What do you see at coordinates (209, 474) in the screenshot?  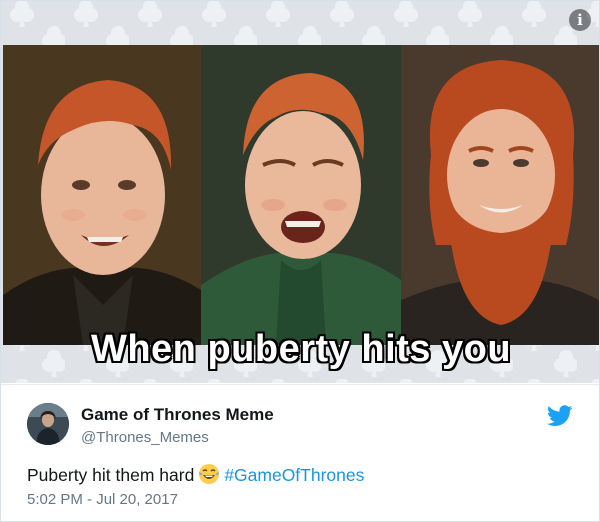 I see `face-with-tears-of-joy-icon` at bounding box center [209, 474].